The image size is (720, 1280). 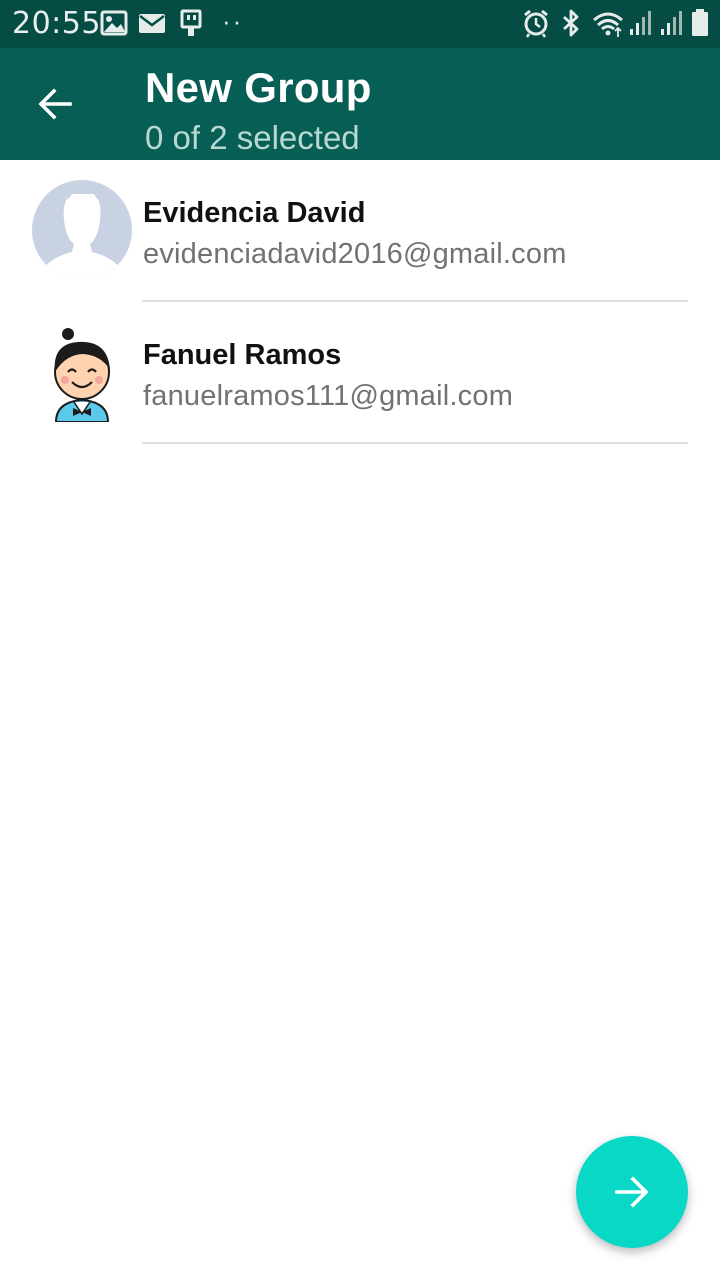 I want to click on next-button, so click(x=632, y=1192).